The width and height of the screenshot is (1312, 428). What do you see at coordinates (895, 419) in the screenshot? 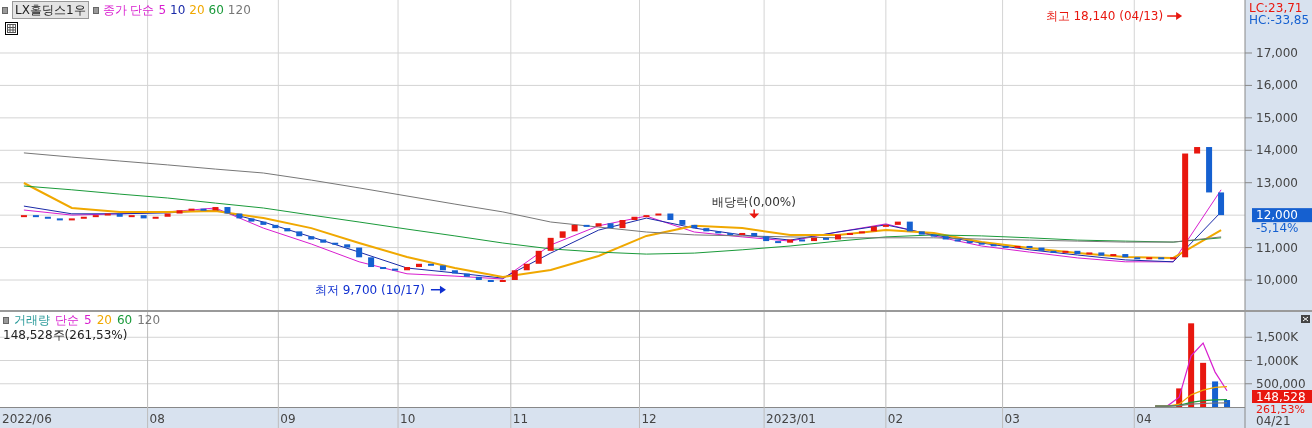
I see `date-axis-label: 02` at bounding box center [895, 419].